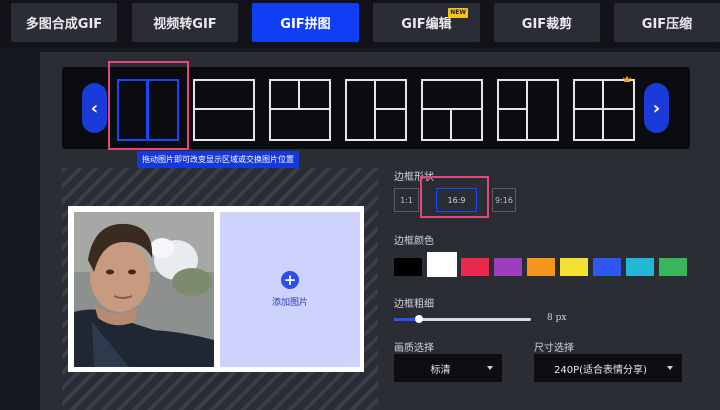 The image size is (720, 410). What do you see at coordinates (440, 370) in the screenshot?
I see `quality-value: 标清` at bounding box center [440, 370].